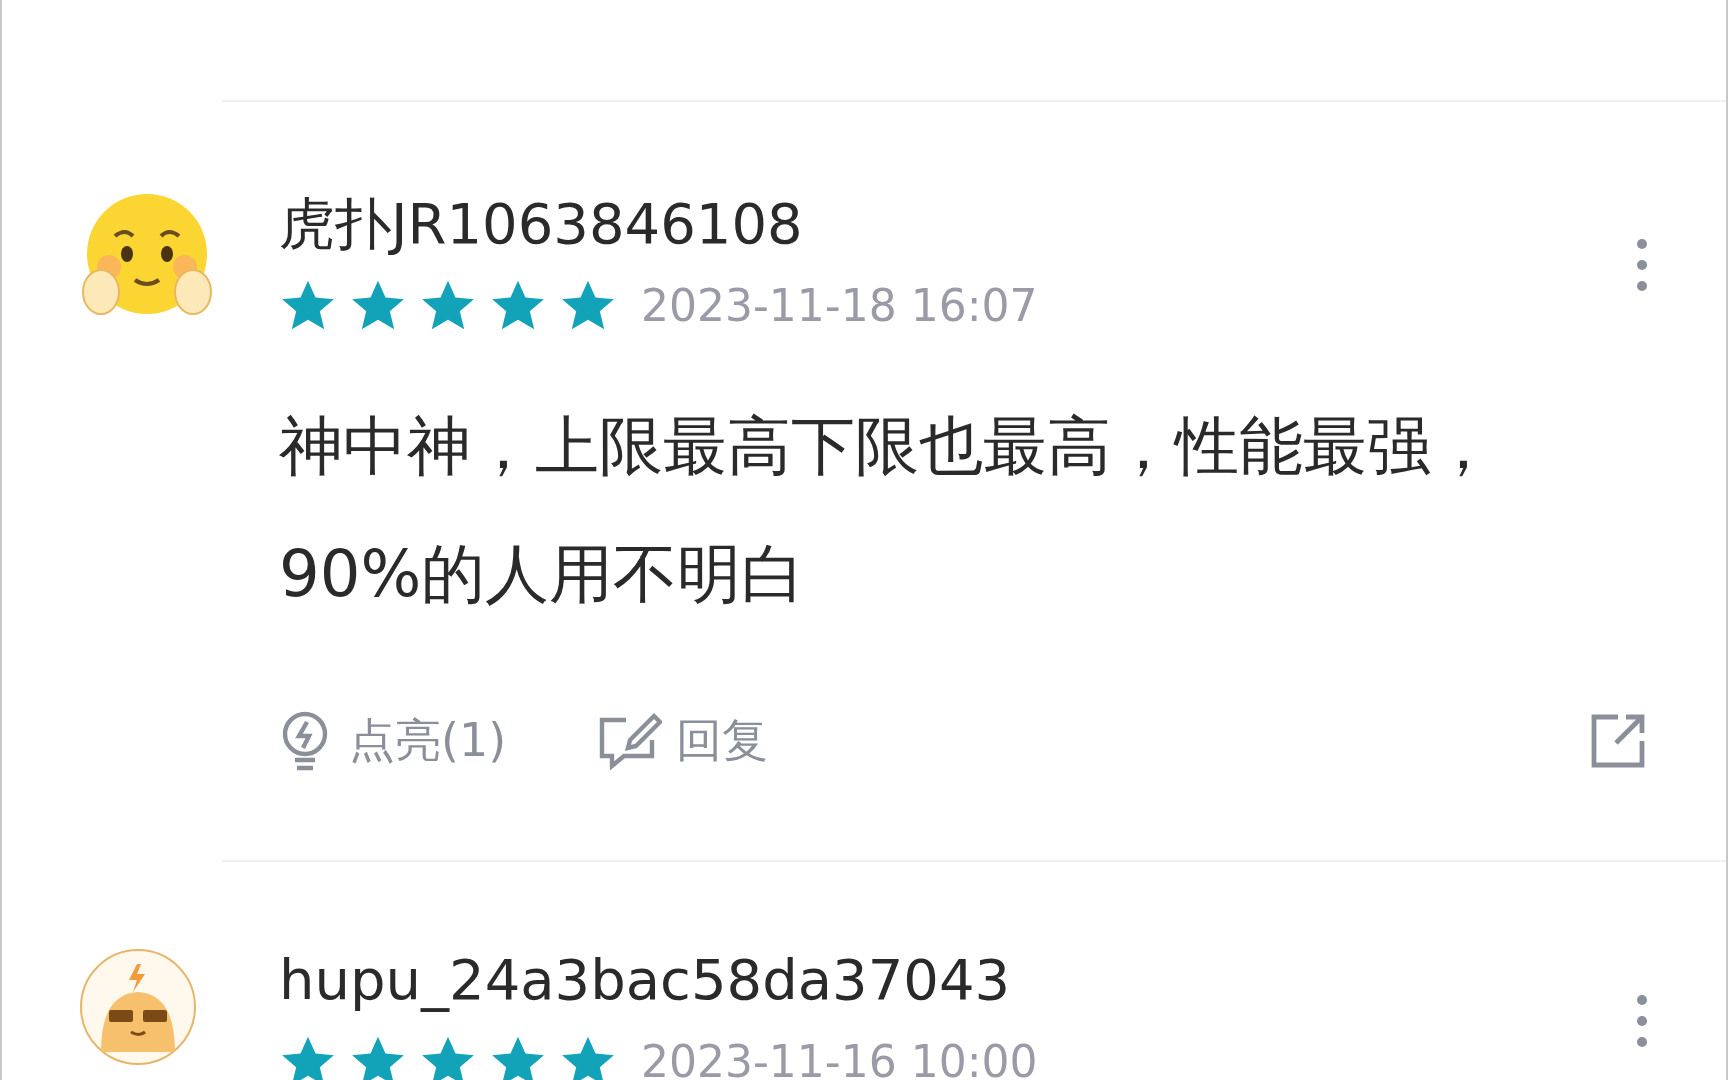  Describe the element at coordinates (658, 224) in the screenshot. I see `username: 虎扑JR1063846108` at that location.